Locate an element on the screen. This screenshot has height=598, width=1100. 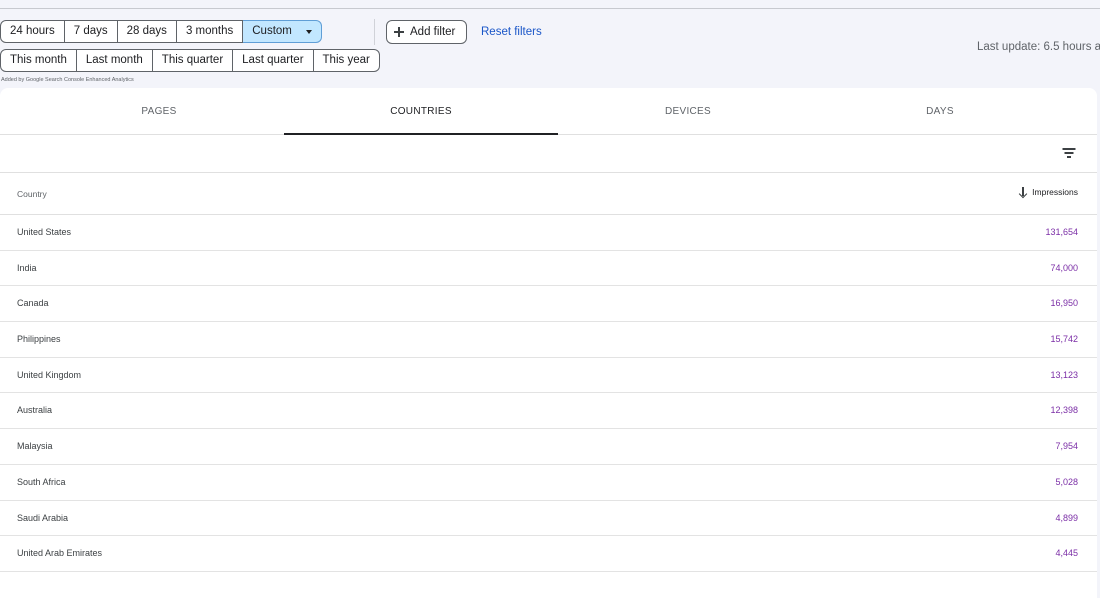
table-row: India 74,000 is located at coordinates (548, 269).